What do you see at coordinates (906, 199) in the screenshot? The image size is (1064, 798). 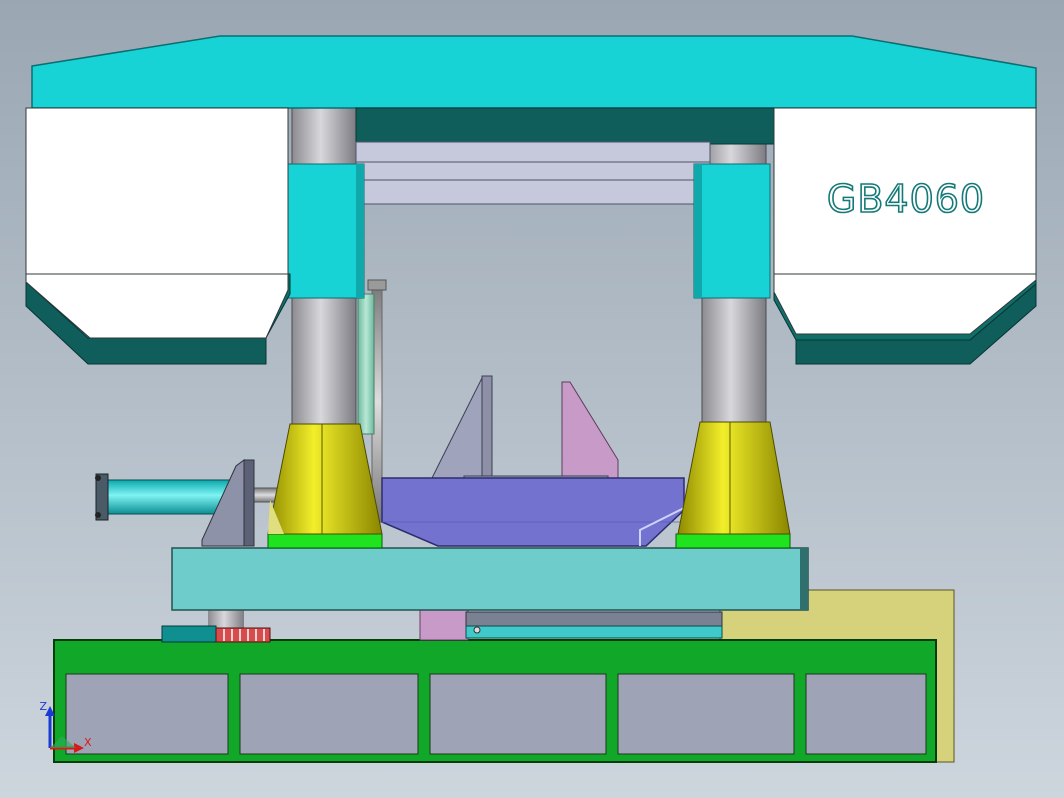 I see `model-label: GB4060` at bounding box center [906, 199].